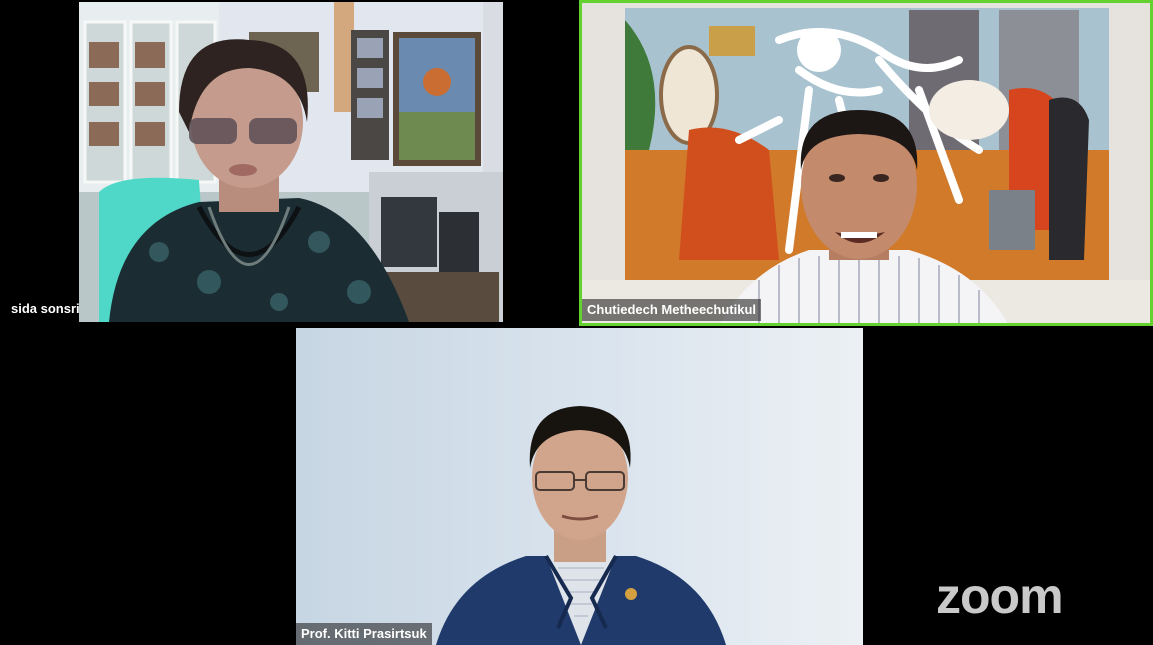  I want to click on participant-name-label: Prof. Kitti Prasirtsuk, so click(364, 634).